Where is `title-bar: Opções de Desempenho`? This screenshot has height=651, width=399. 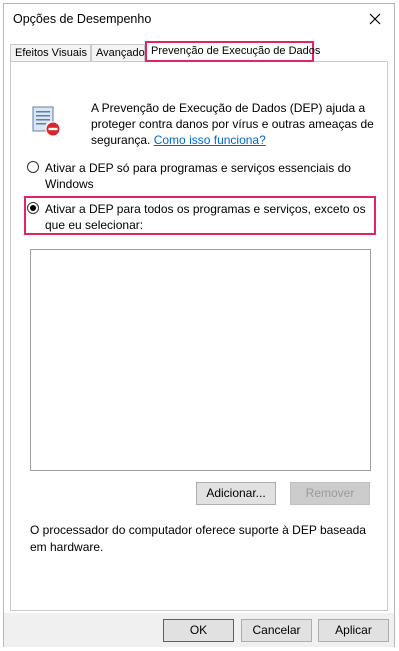
title-bar: Opções de Desempenho is located at coordinates (199, 19).